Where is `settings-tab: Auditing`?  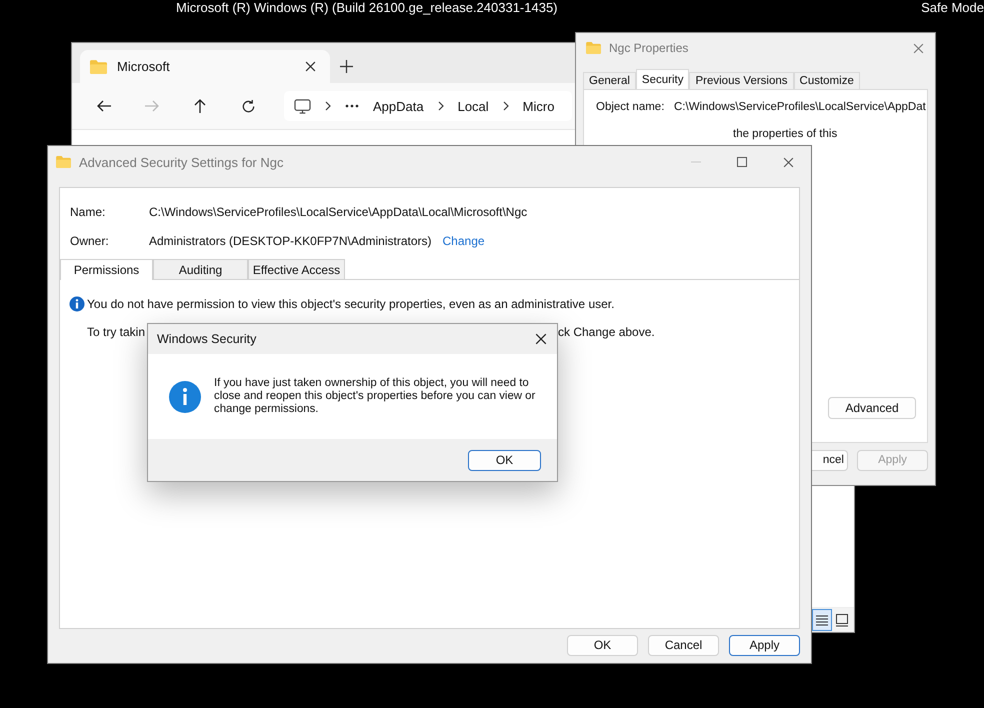
settings-tab: Auditing is located at coordinates (200, 269).